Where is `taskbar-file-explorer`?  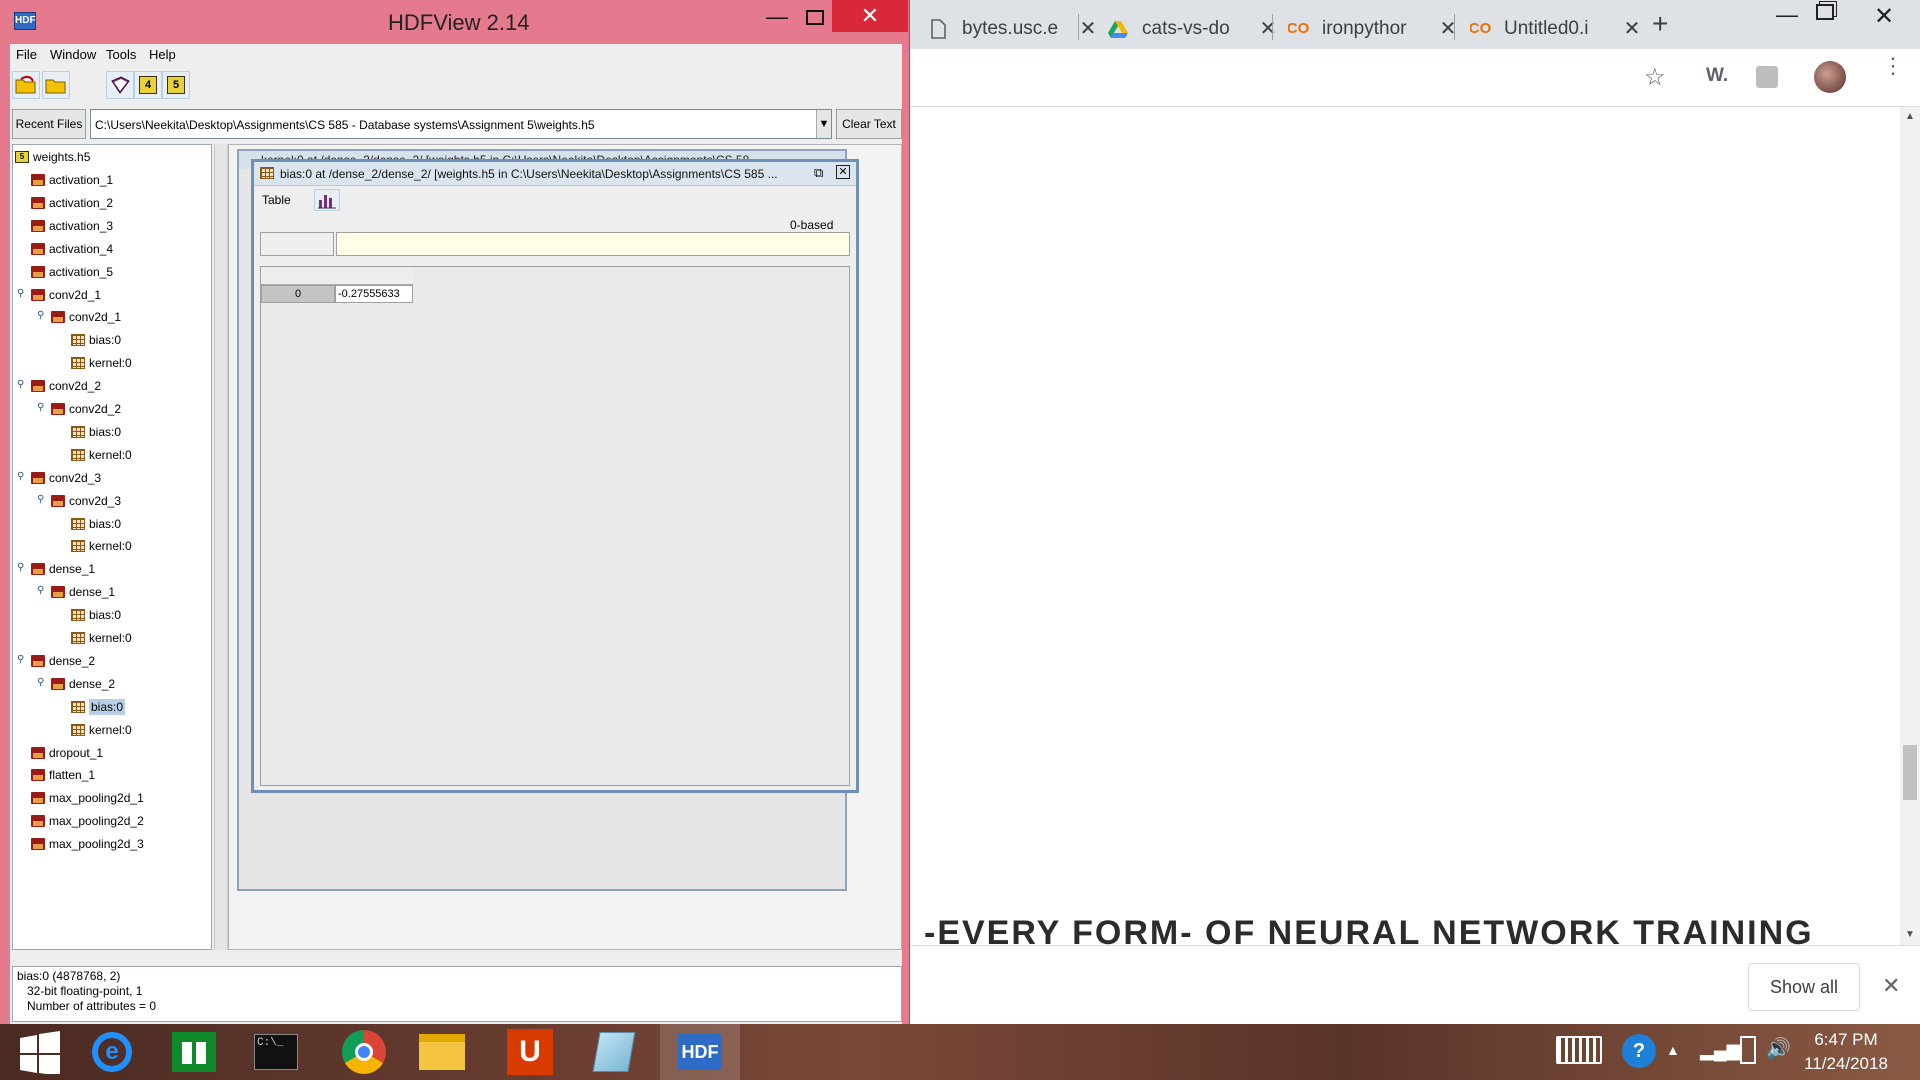
taskbar-file-explorer is located at coordinates (442, 1052).